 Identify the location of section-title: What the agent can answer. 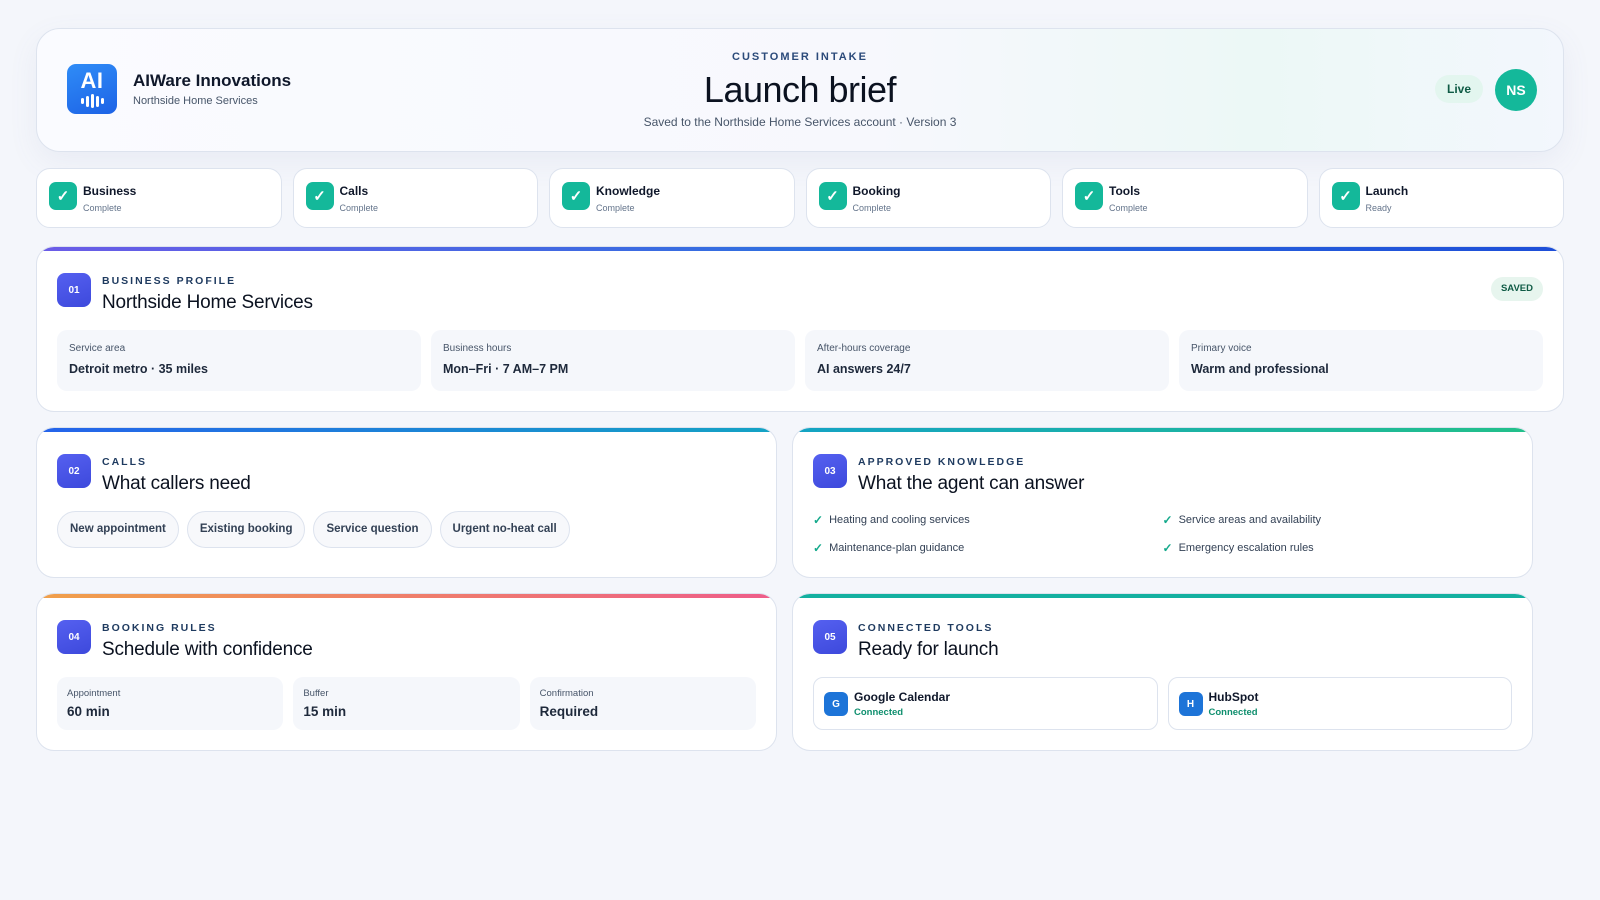
(971, 483).